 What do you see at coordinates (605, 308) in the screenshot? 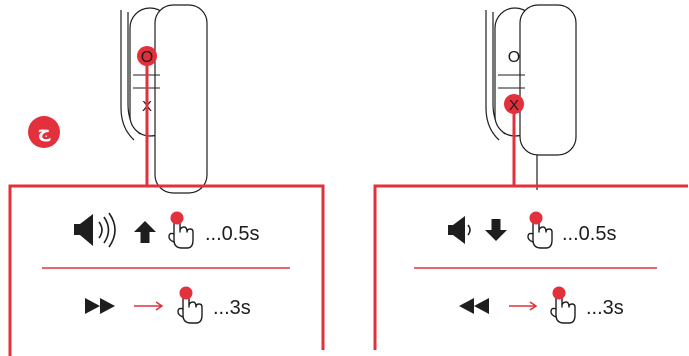
I see `right-row2-duration: ...3s` at bounding box center [605, 308].